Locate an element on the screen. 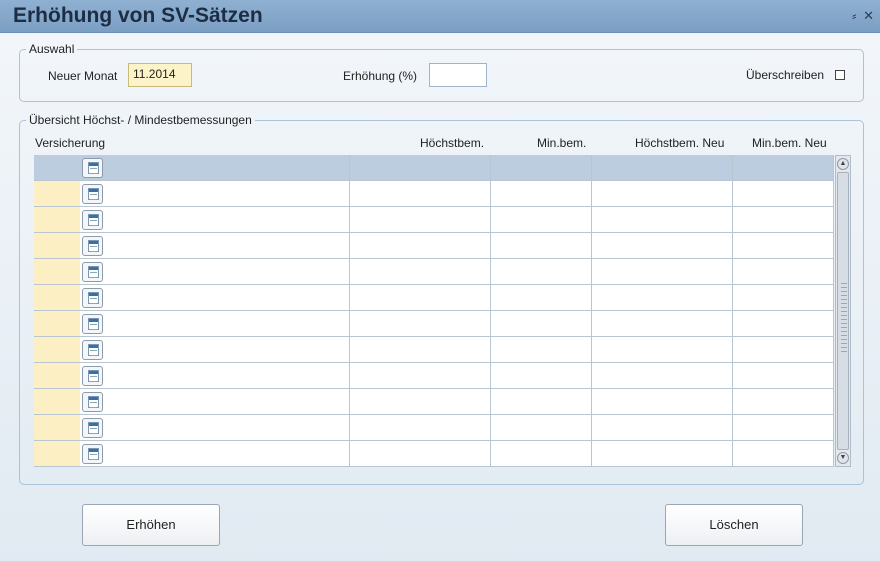  column-header-hoechstbem: Höchstbem. is located at coordinates (452, 143).